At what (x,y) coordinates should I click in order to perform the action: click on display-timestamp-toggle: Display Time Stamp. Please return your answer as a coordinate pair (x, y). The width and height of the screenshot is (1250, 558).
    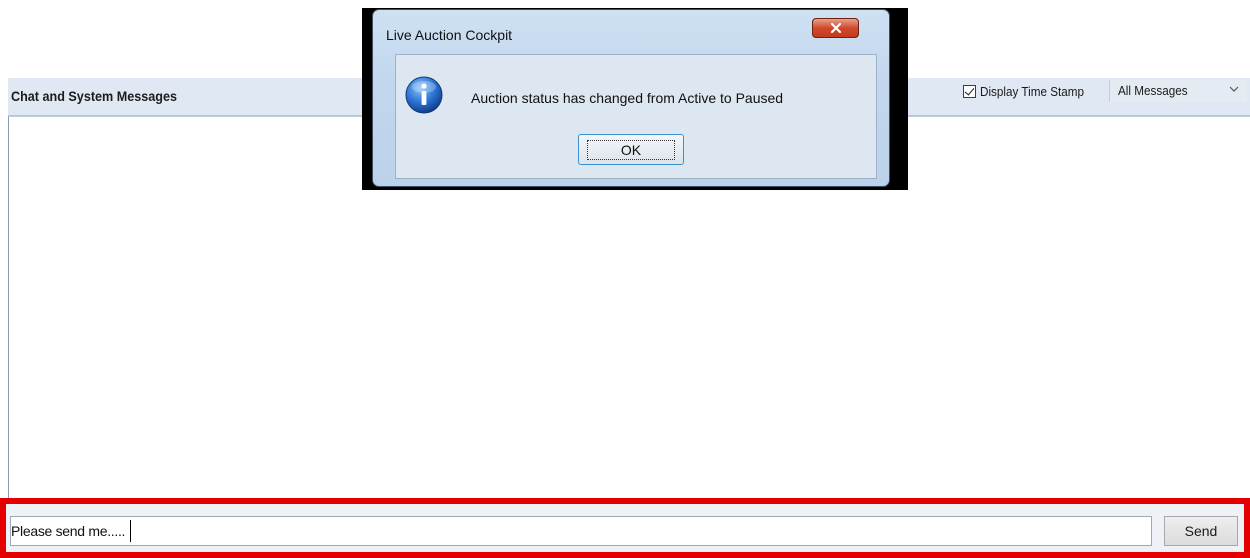
    Looking at the image, I should click on (1029, 91).